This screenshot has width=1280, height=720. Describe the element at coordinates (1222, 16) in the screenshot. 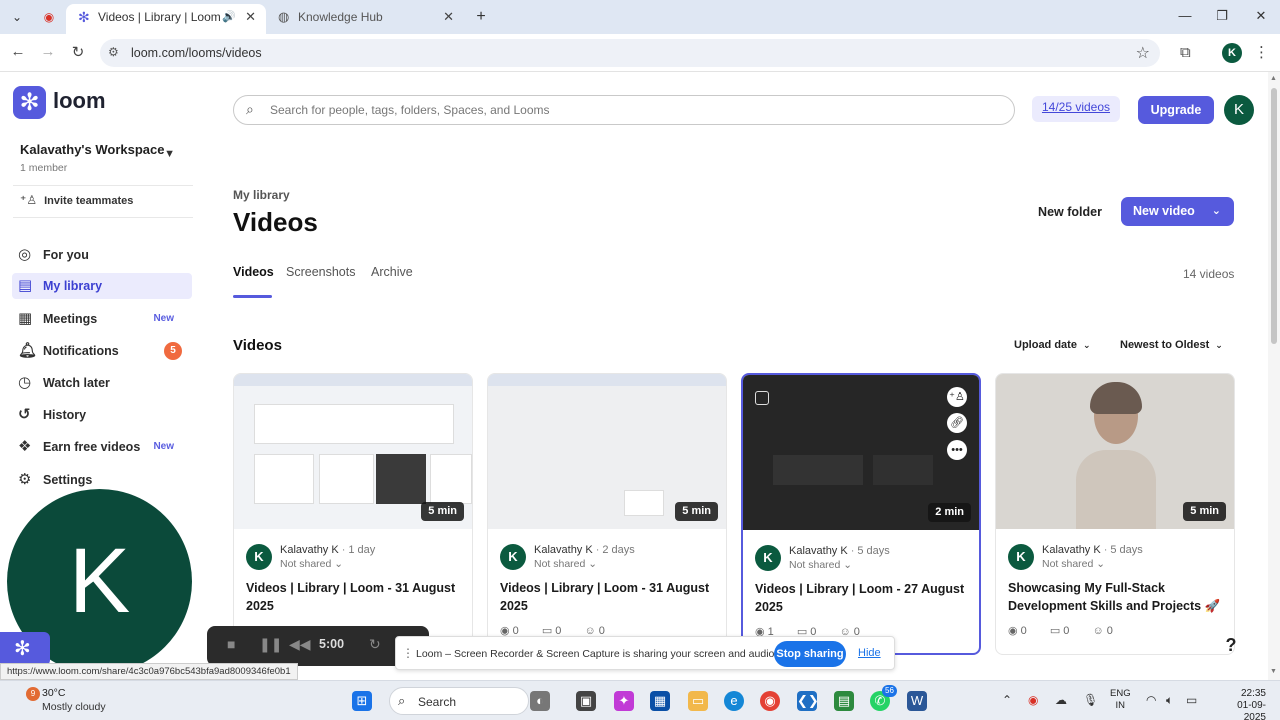

I see `maximize-icon: ❐` at that location.